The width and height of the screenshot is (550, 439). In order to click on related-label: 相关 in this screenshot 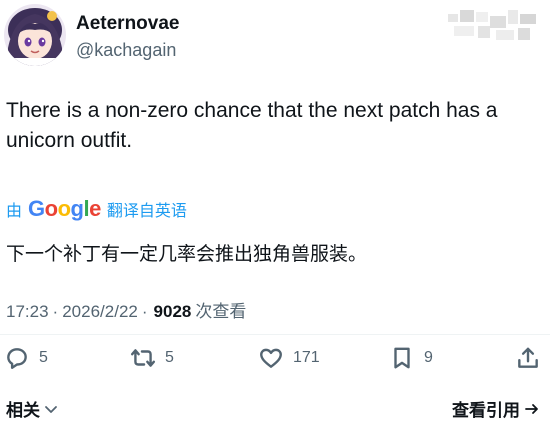, I will do `click(23, 410)`.